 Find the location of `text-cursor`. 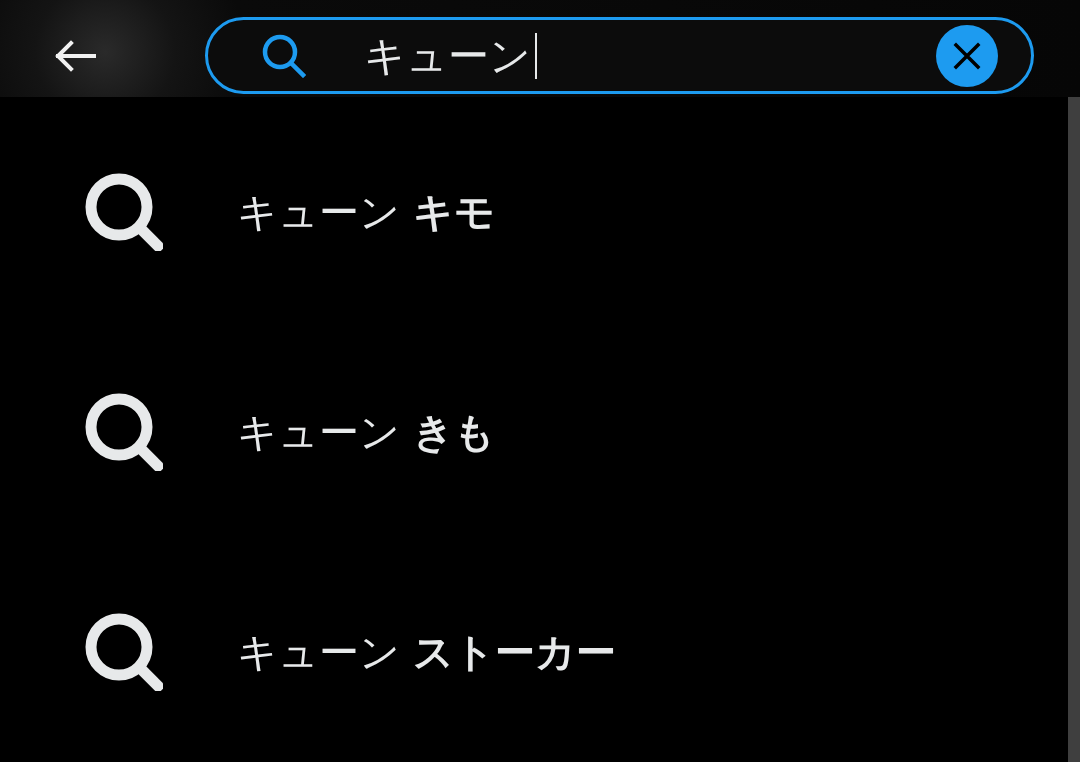

text-cursor is located at coordinates (536, 55).